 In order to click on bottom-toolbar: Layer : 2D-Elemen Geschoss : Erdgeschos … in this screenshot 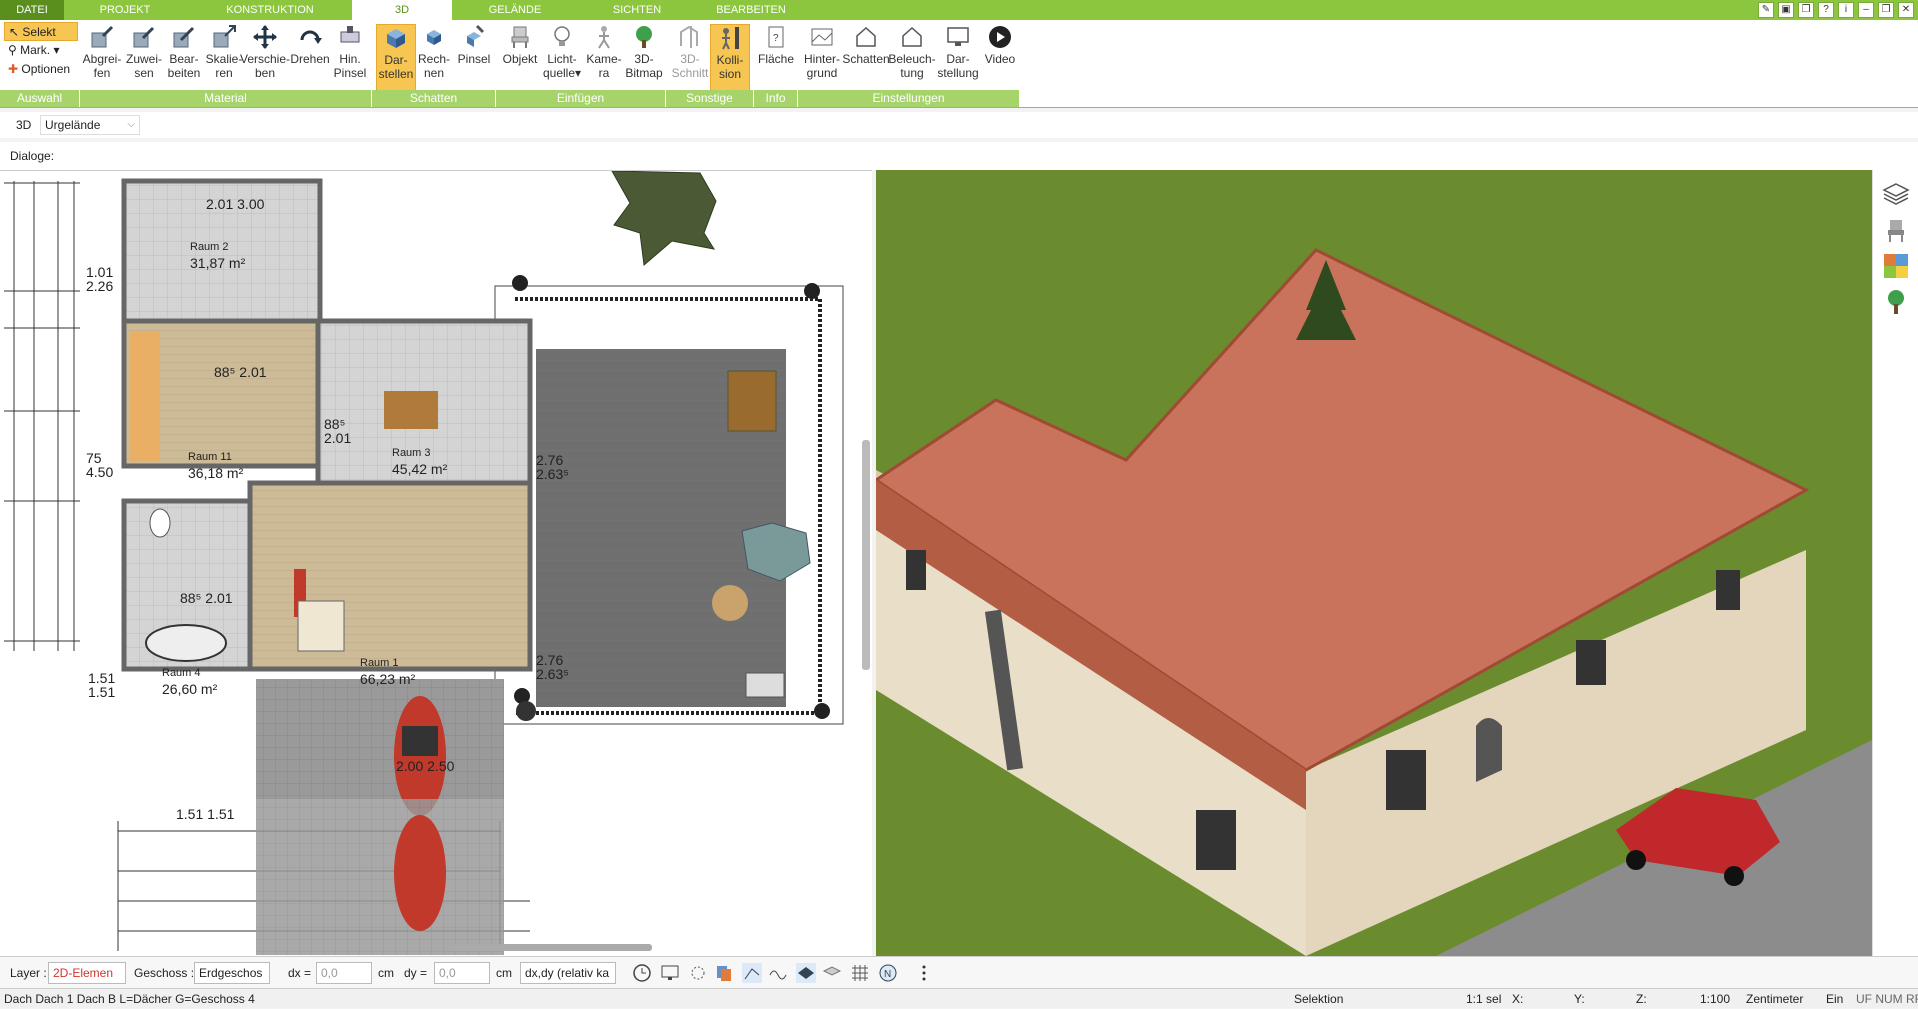, I will do `click(959, 972)`.